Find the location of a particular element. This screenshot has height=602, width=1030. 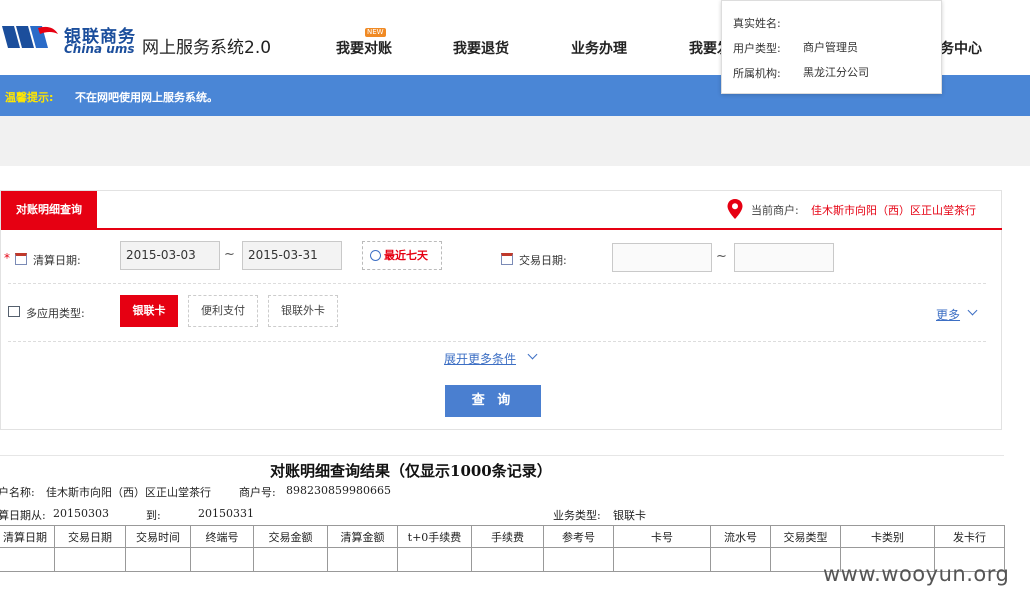

col-fee: 手续费 is located at coordinates (507, 536).